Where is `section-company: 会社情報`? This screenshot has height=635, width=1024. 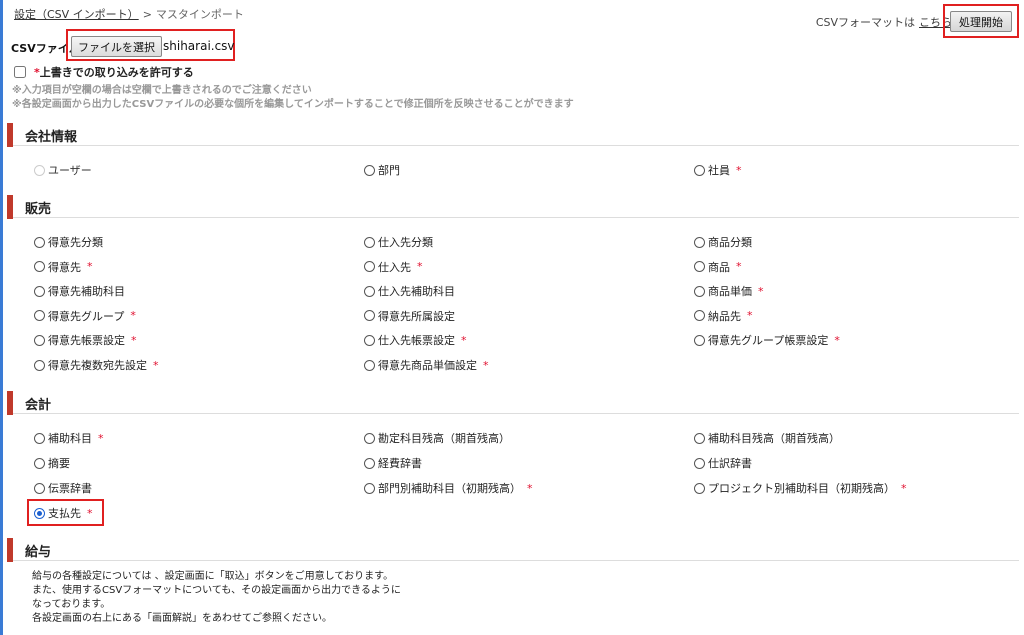 section-company: 会社情報 is located at coordinates (513, 134).